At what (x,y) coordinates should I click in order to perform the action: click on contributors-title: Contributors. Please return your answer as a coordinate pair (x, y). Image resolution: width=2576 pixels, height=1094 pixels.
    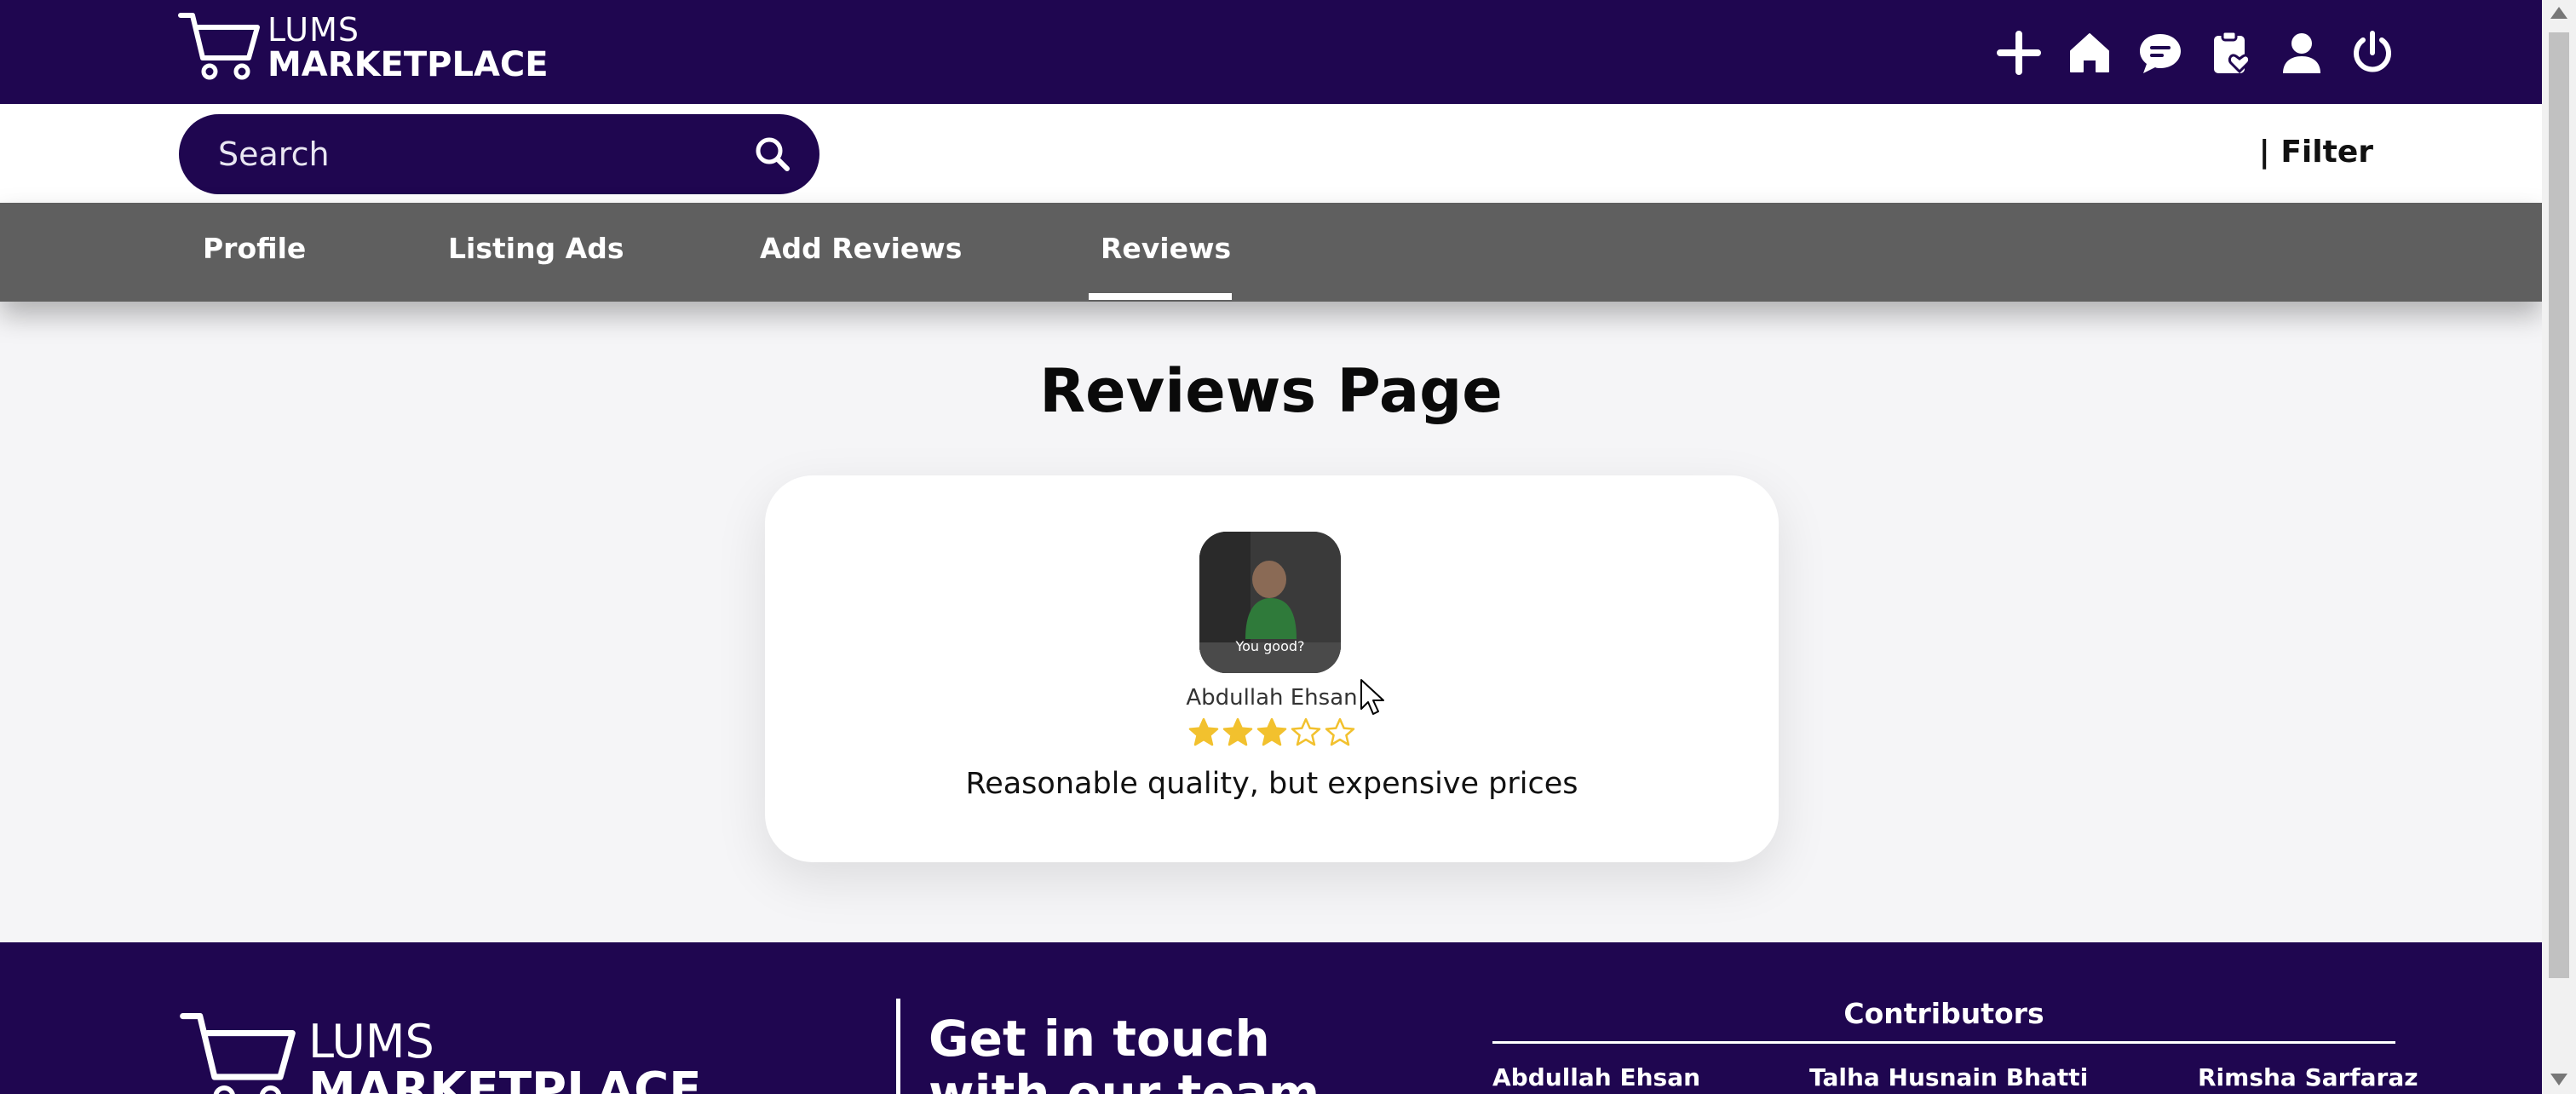
    Looking at the image, I should click on (1943, 1013).